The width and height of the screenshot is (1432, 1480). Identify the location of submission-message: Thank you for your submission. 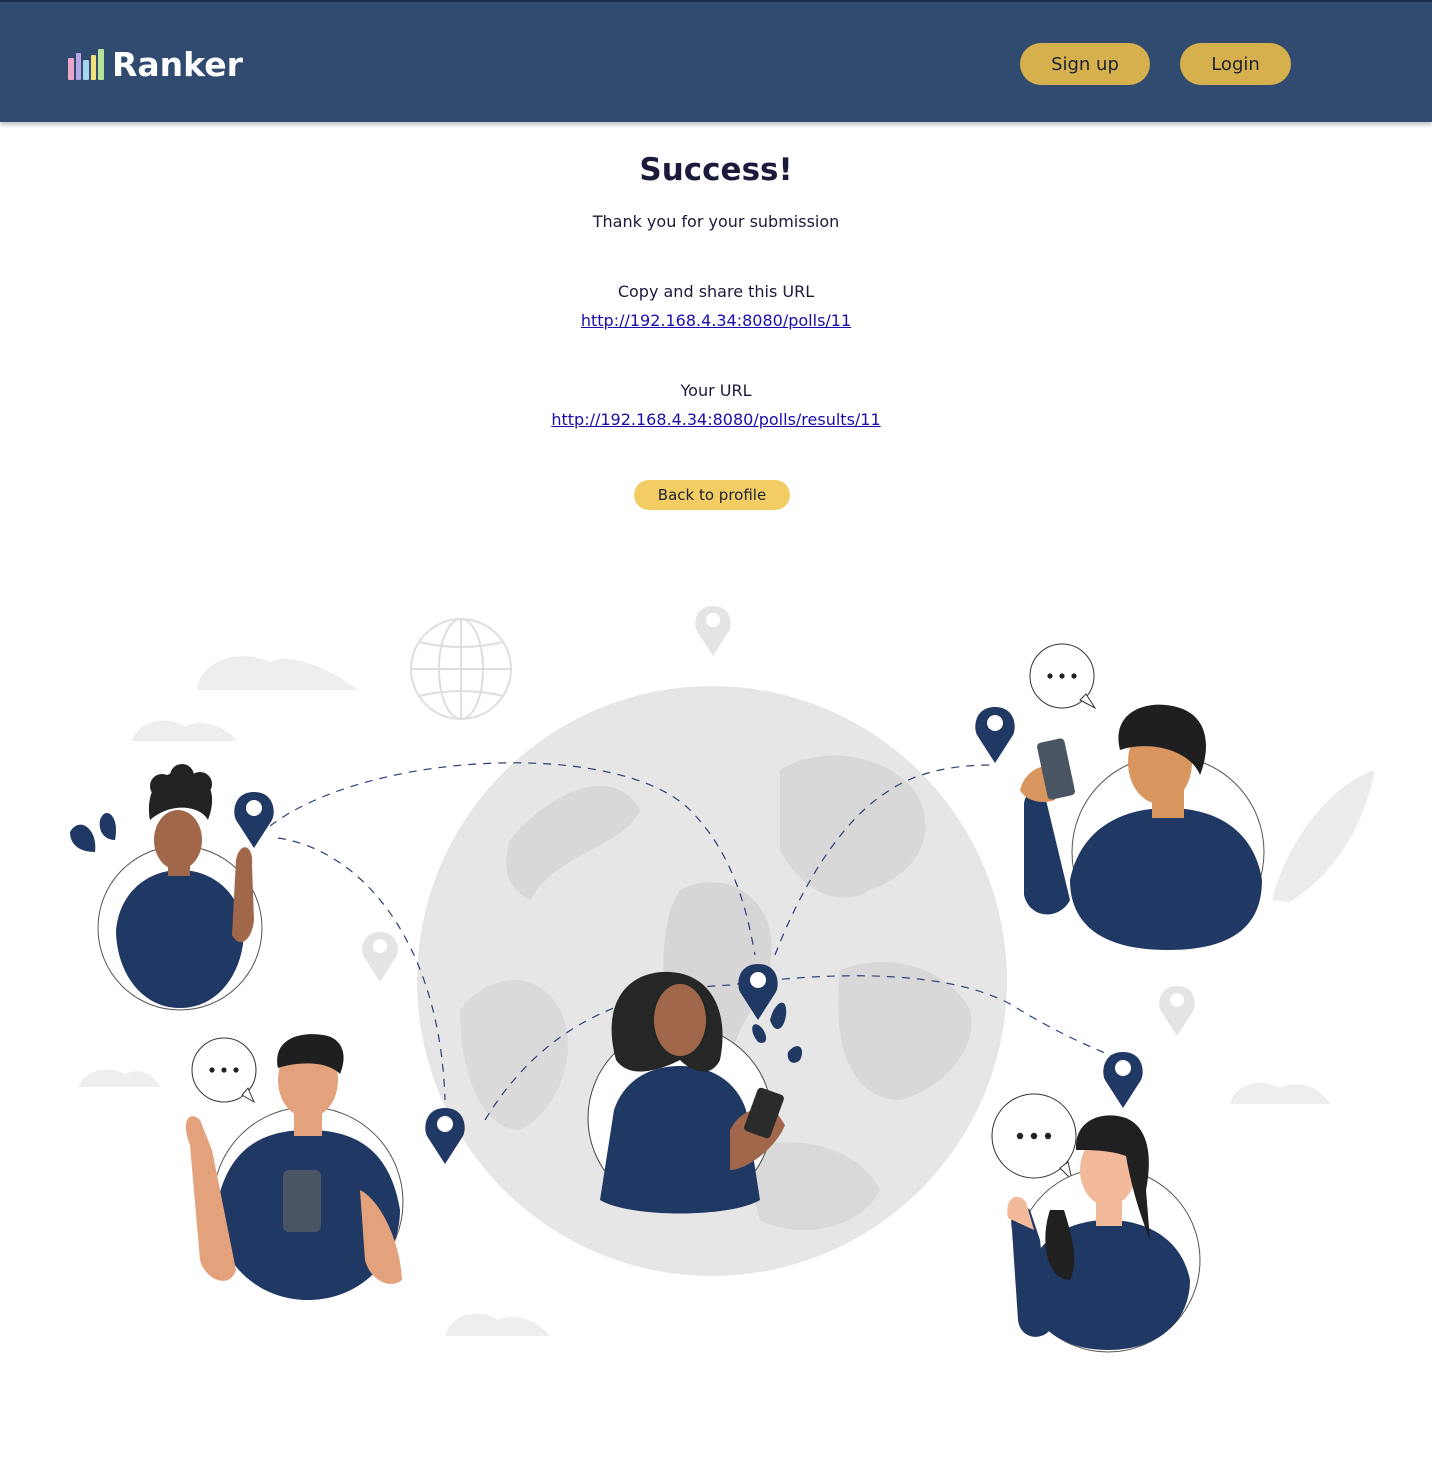
(716, 221).